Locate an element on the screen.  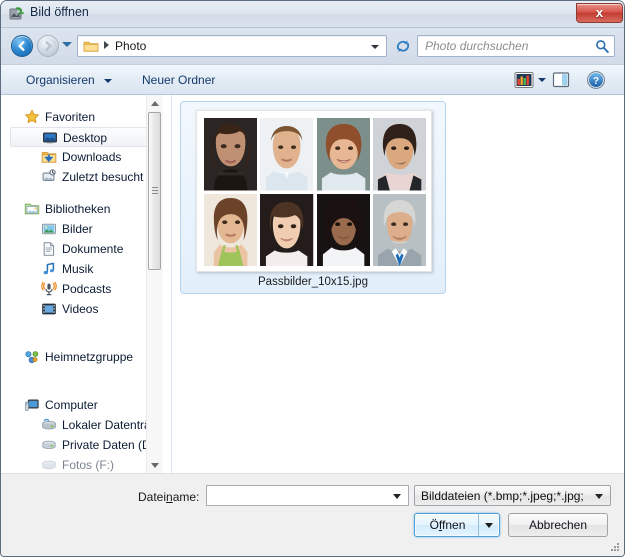
sidebar-item-lokaler-datentraeger: Lokaler Datenträ is located at coordinates (84, 425).